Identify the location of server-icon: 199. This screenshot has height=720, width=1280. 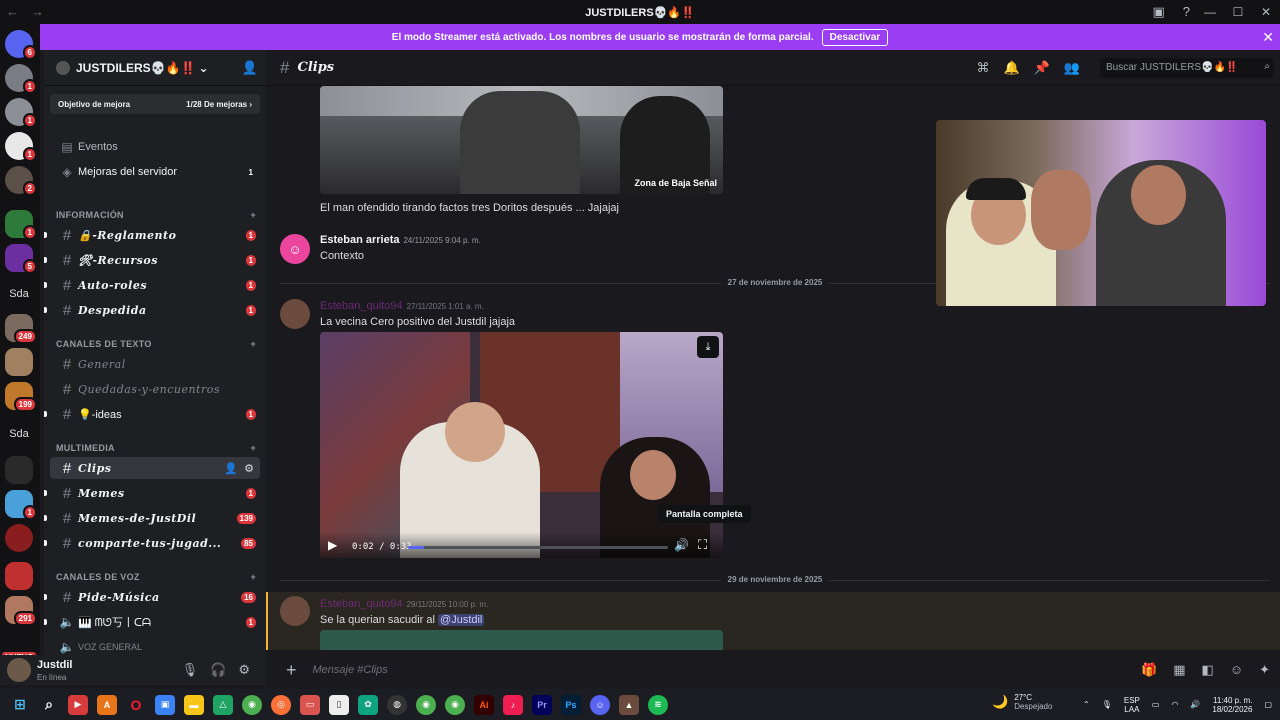
(21, 397).